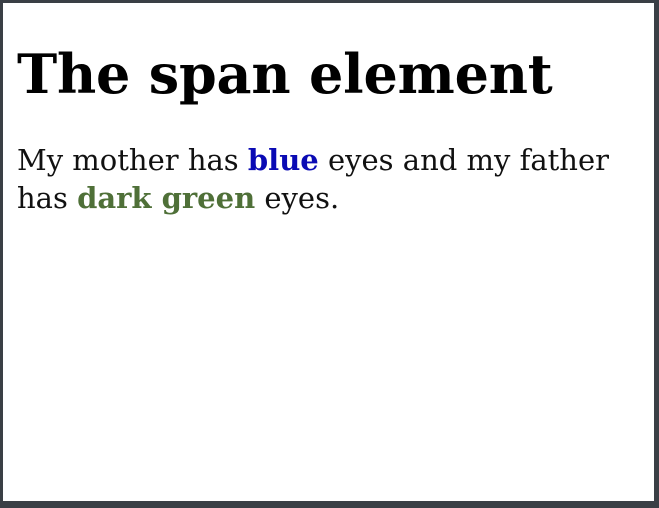 The image size is (659, 508). I want to click on paragraph-text-1: My mother has, so click(132, 160).